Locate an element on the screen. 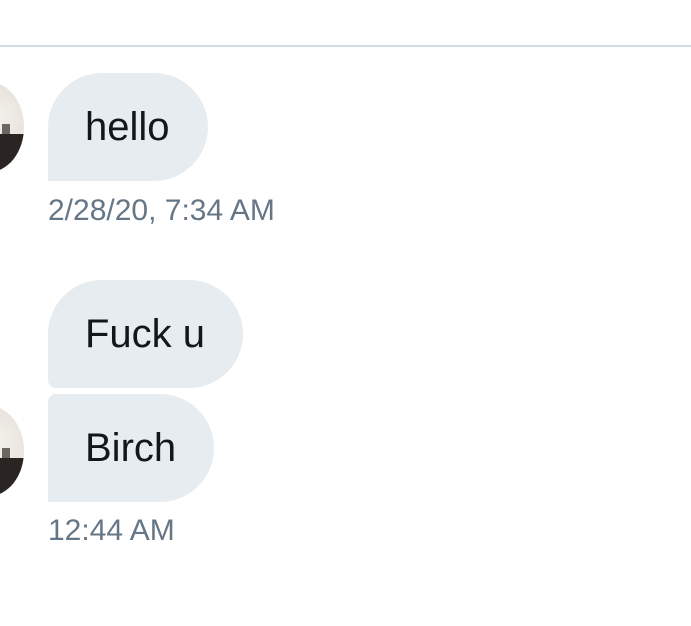  message-text: Fuck u is located at coordinates (145, 334).